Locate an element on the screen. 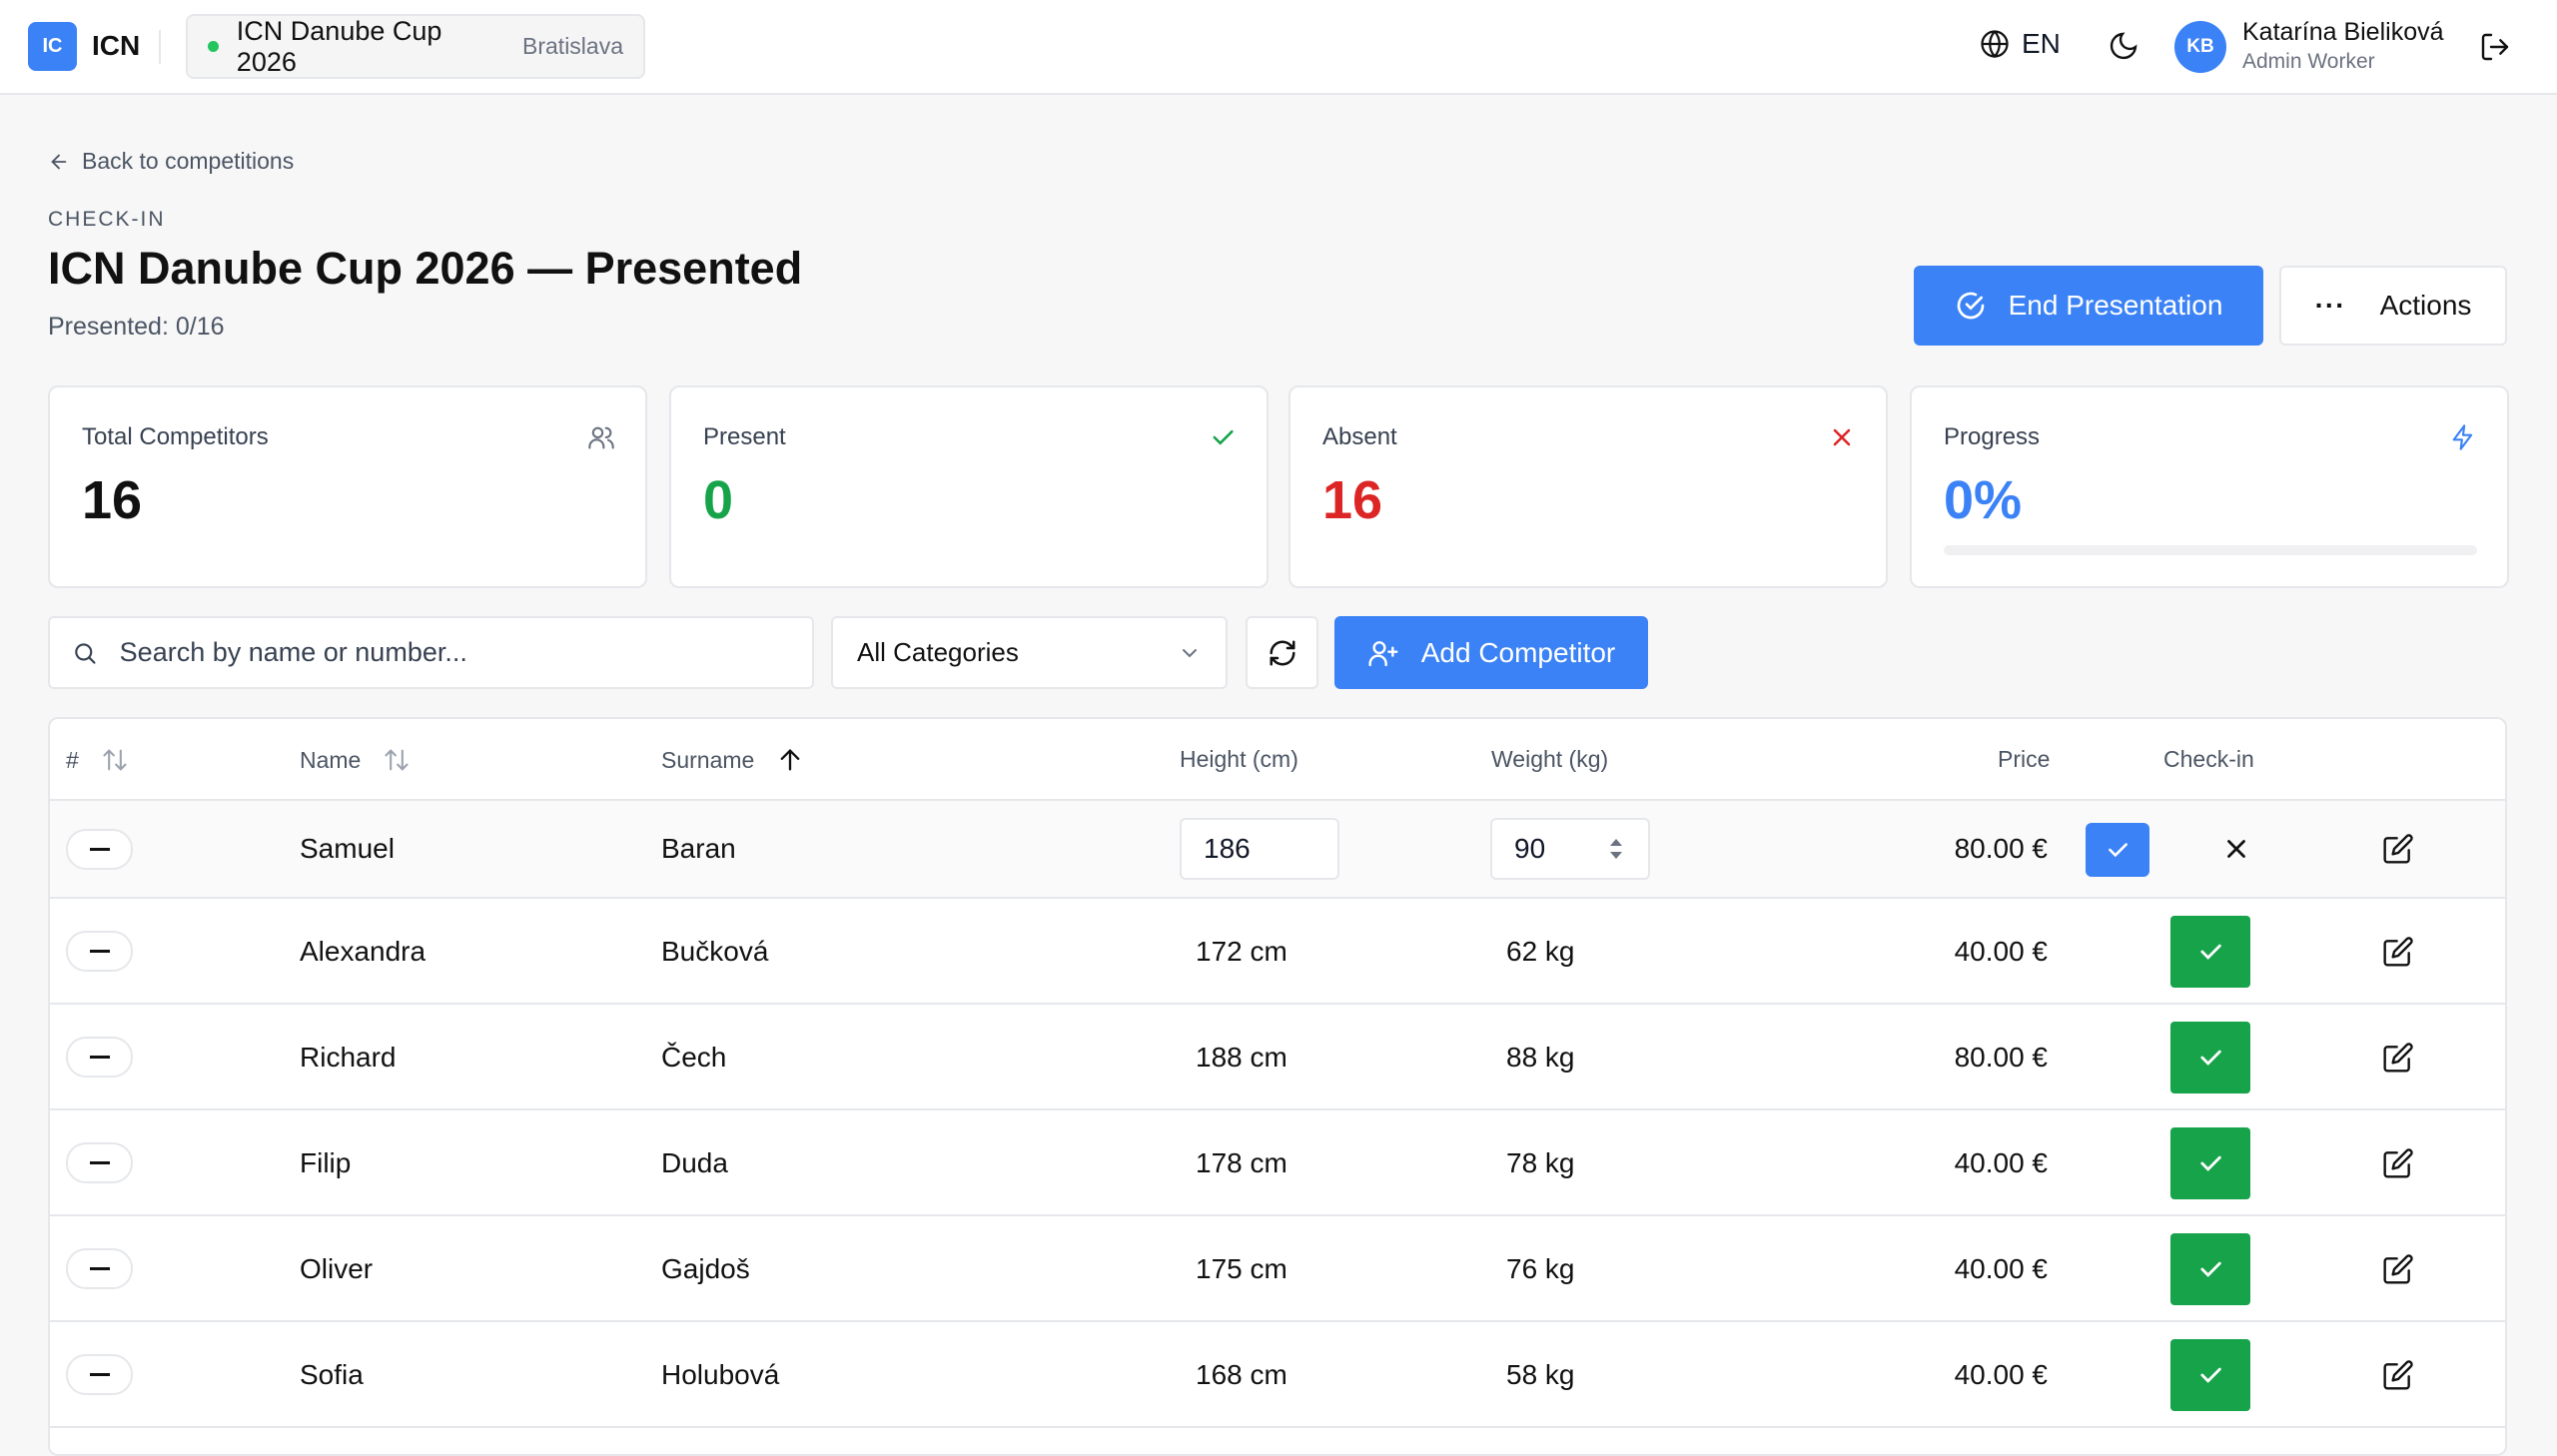 Image resolution: width=2557 pixels, height=1456 pixels. sort-ascending-icon is located at coordinates (790, 760).